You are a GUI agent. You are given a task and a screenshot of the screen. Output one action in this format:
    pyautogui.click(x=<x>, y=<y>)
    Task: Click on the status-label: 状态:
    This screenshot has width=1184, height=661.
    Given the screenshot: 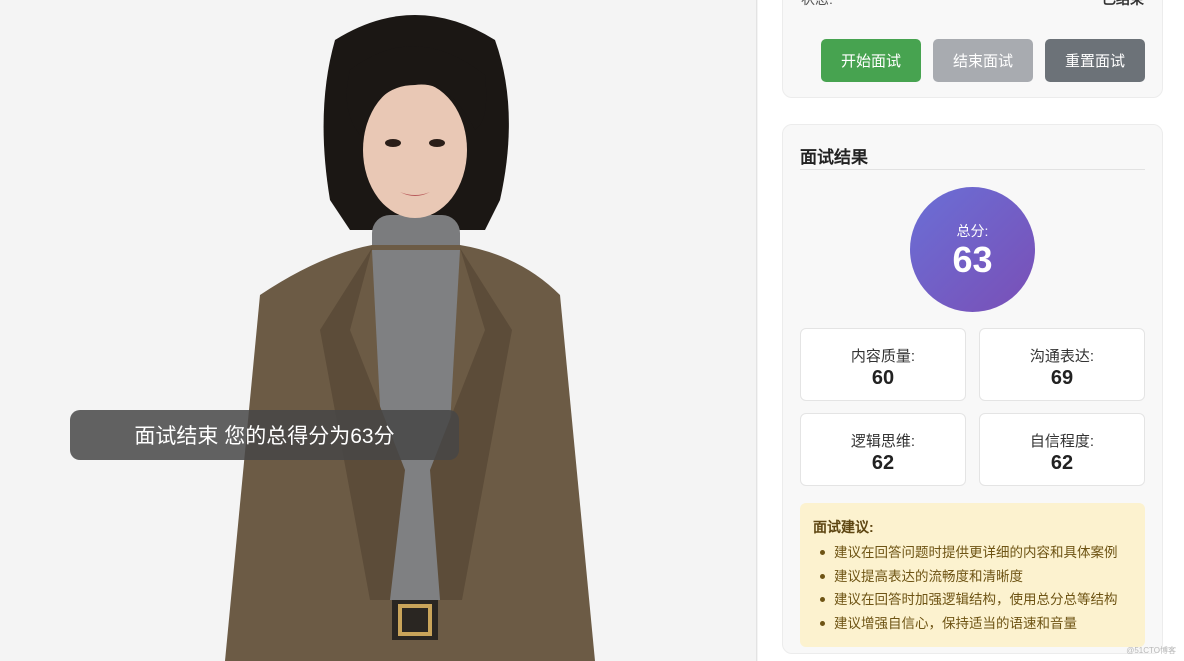 What is the action you would take?
    pyautogui.click(x=817, y=4)
    